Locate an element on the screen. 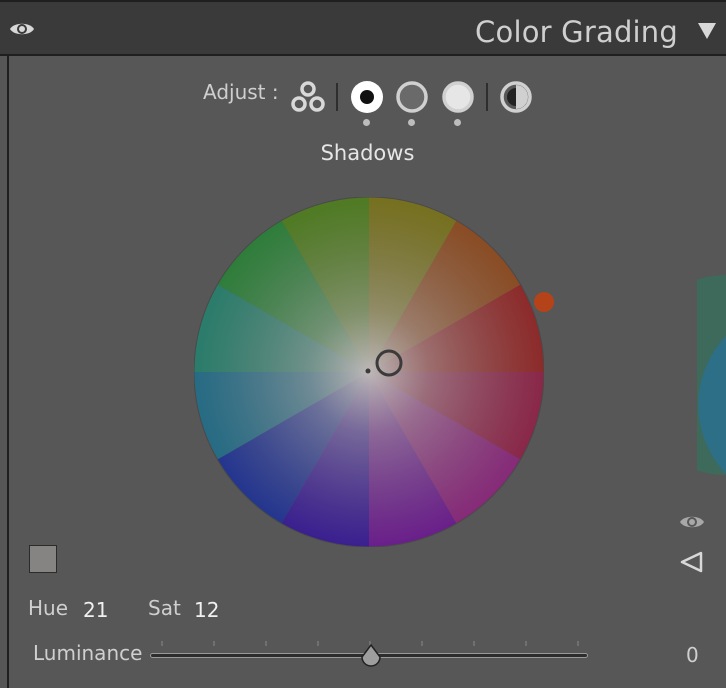 This screenshot has width=726, height=688. panel-title: Color Grading is located at coordinates (576, 32).